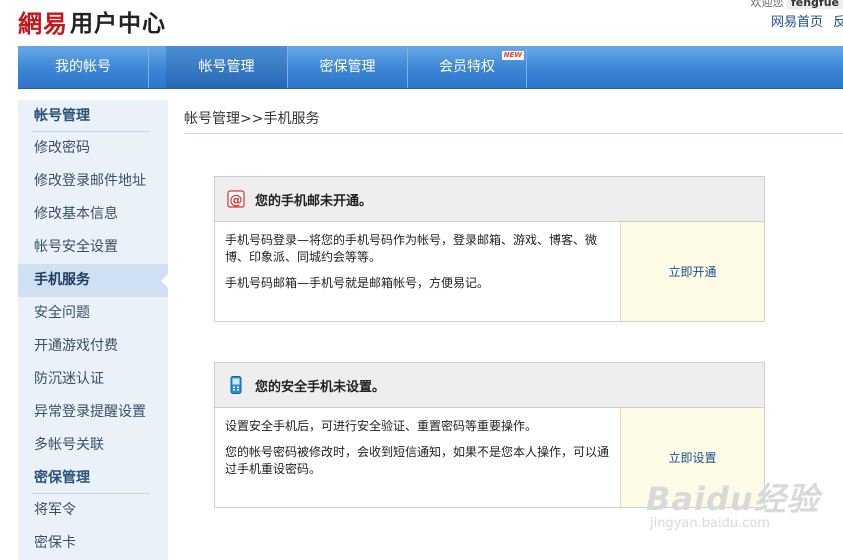 The width and height of the screenshot is (843, 560). What do you see at coordinates (93, 379) in the screenshot?
I see `sidebar-item-anti-addiction: 防沉迷认证` at bounding box center [93, 379].